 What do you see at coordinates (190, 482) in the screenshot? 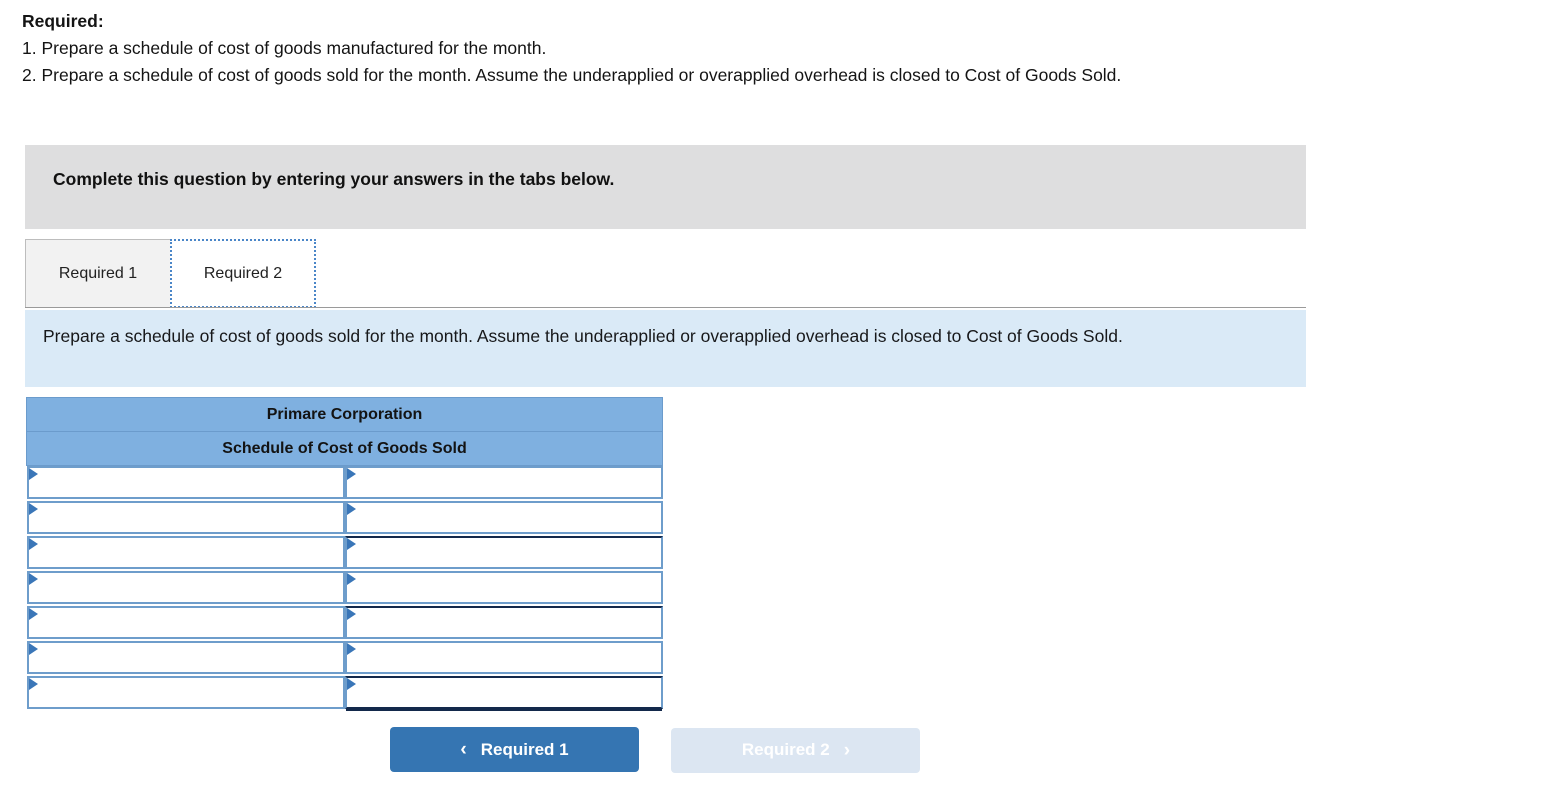
I see `row-1-label-input` at bounding box center [190, 482].